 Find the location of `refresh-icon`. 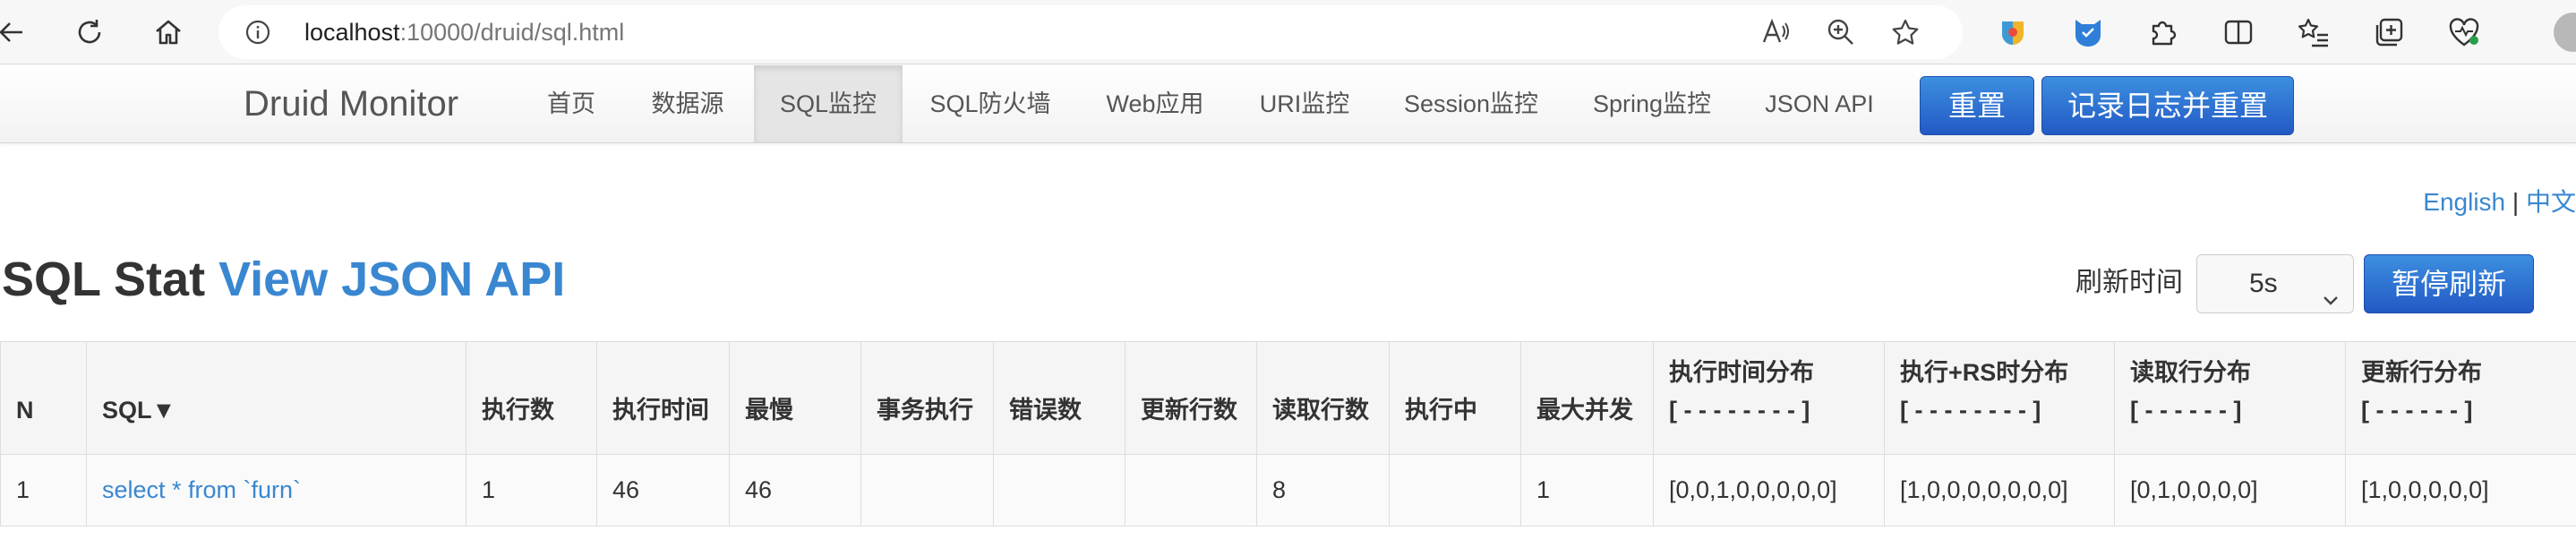

refresh-icon is located at coordinates (89, 33).